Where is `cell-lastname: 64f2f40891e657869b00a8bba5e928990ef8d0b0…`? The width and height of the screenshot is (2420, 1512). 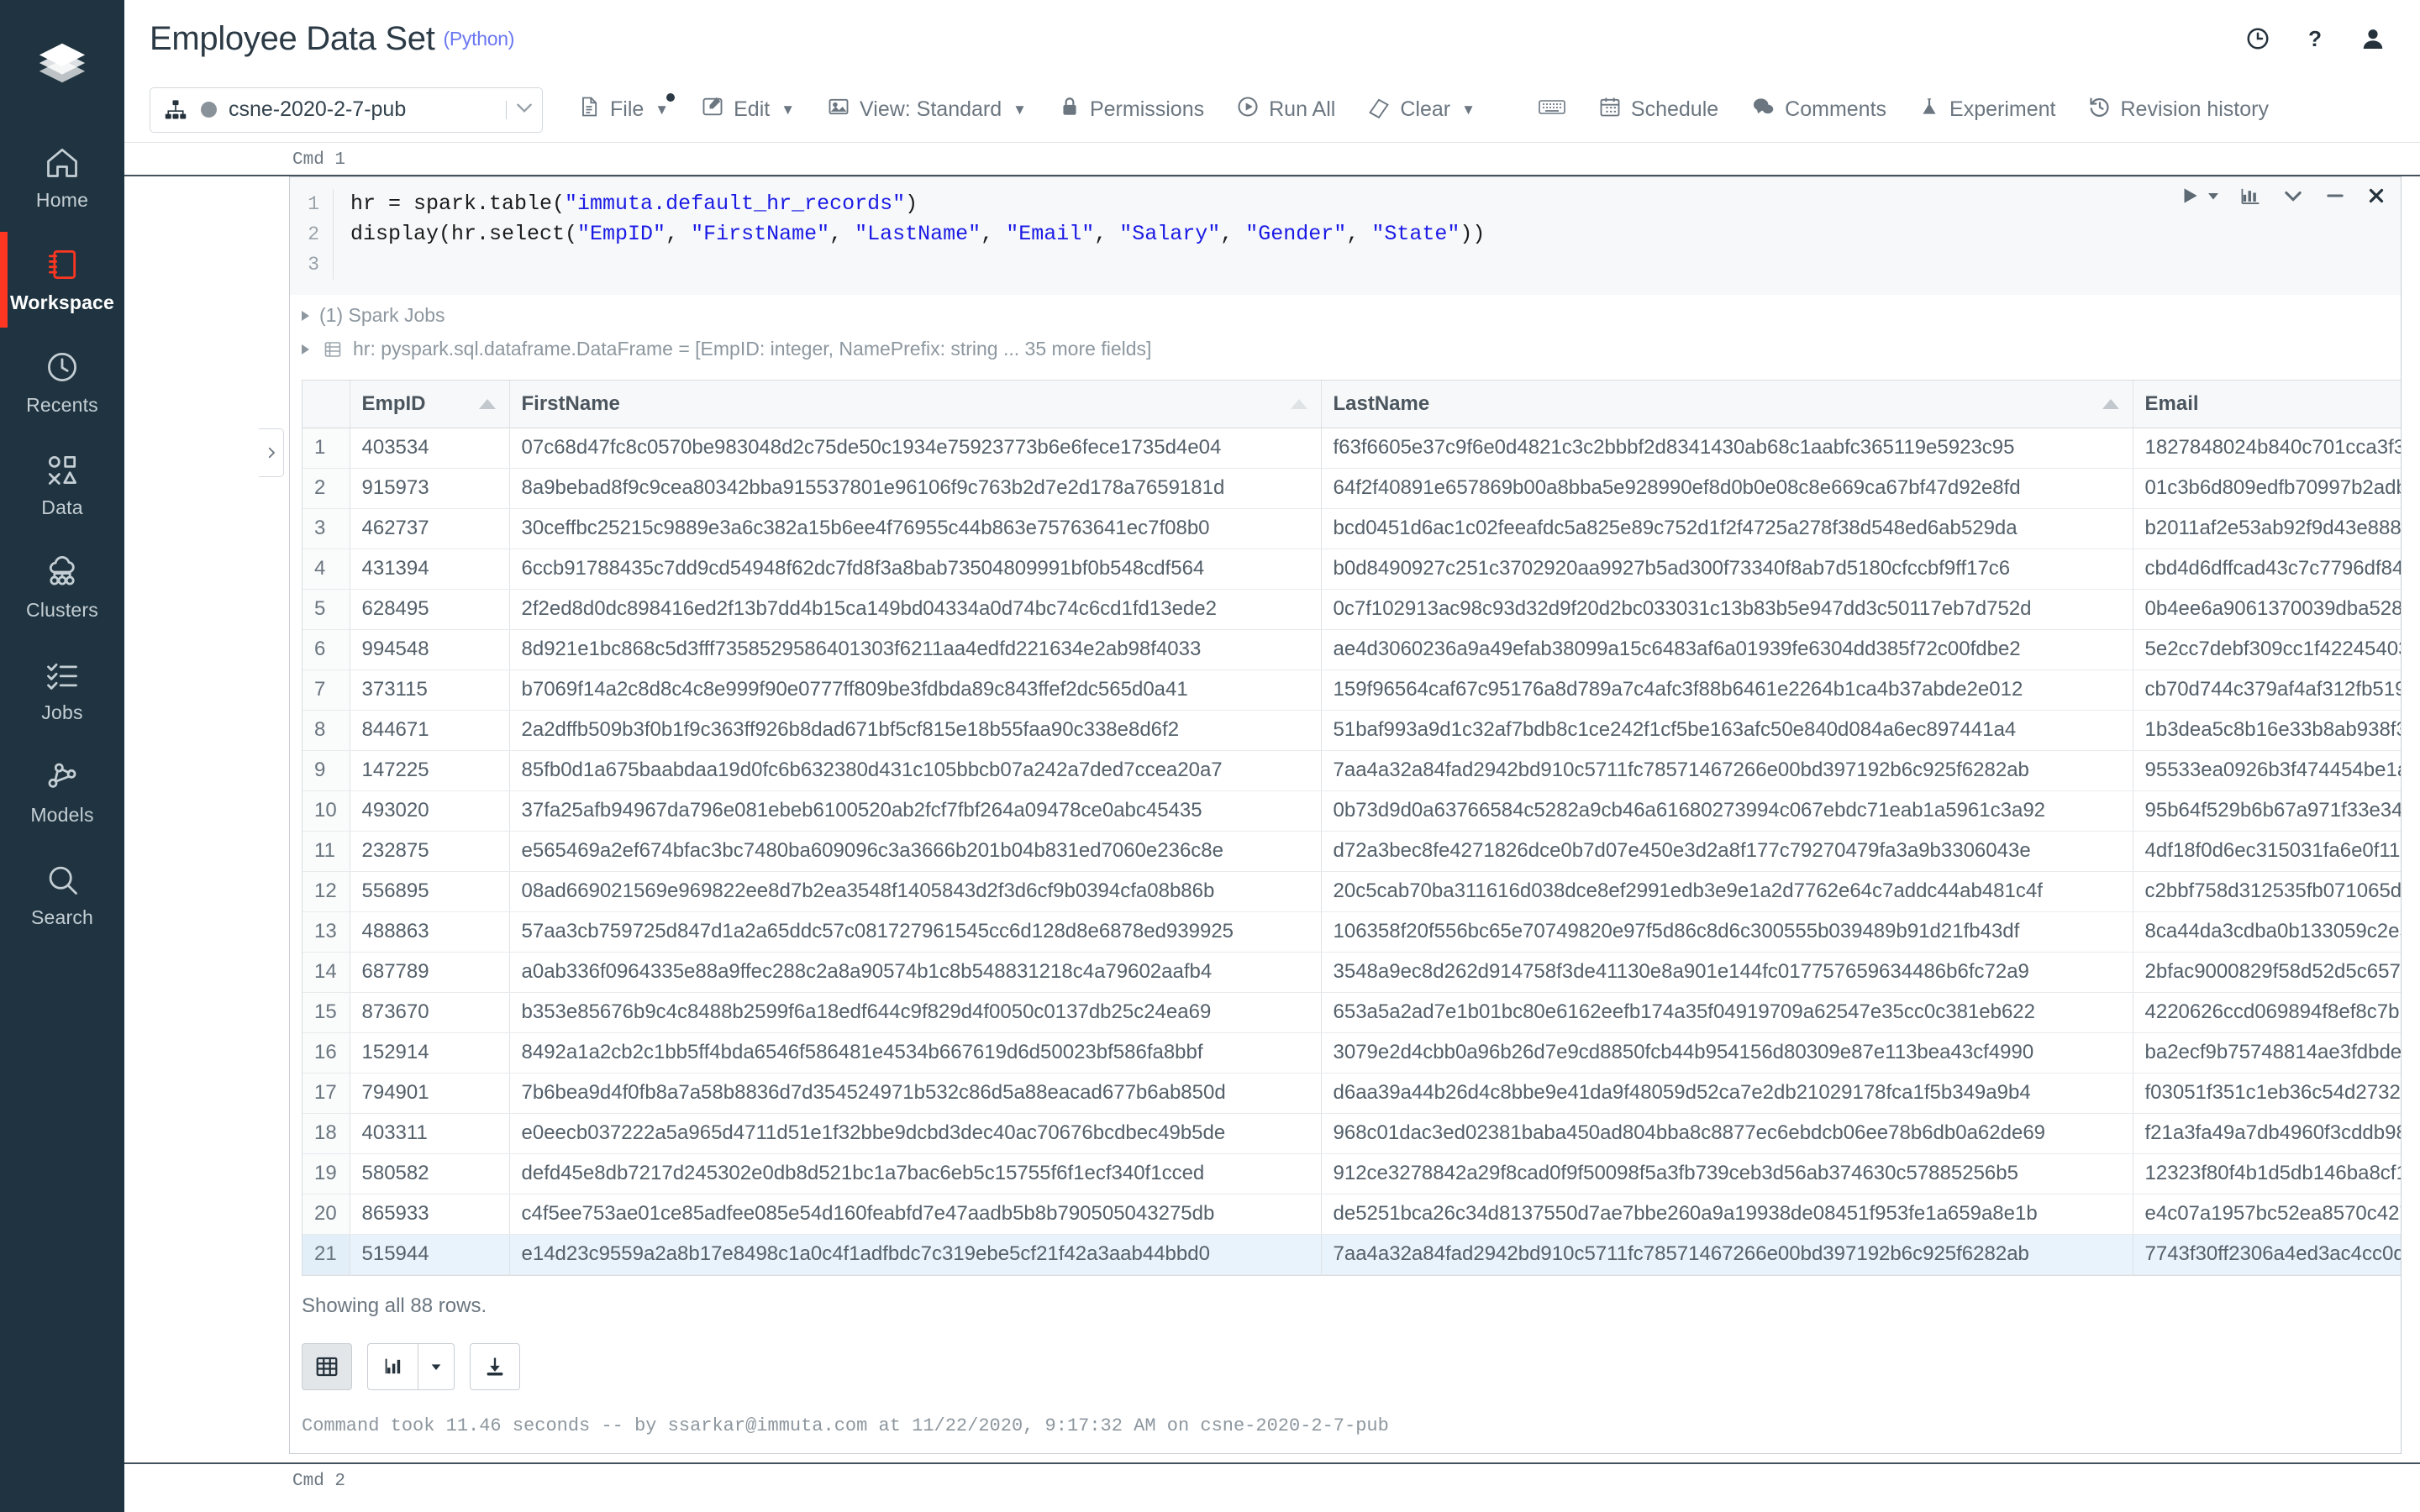
cell-lastname: 64f2f40891e657869b00a8bba5e928990ef8d0b0… is located at coordinates (1727, 488).